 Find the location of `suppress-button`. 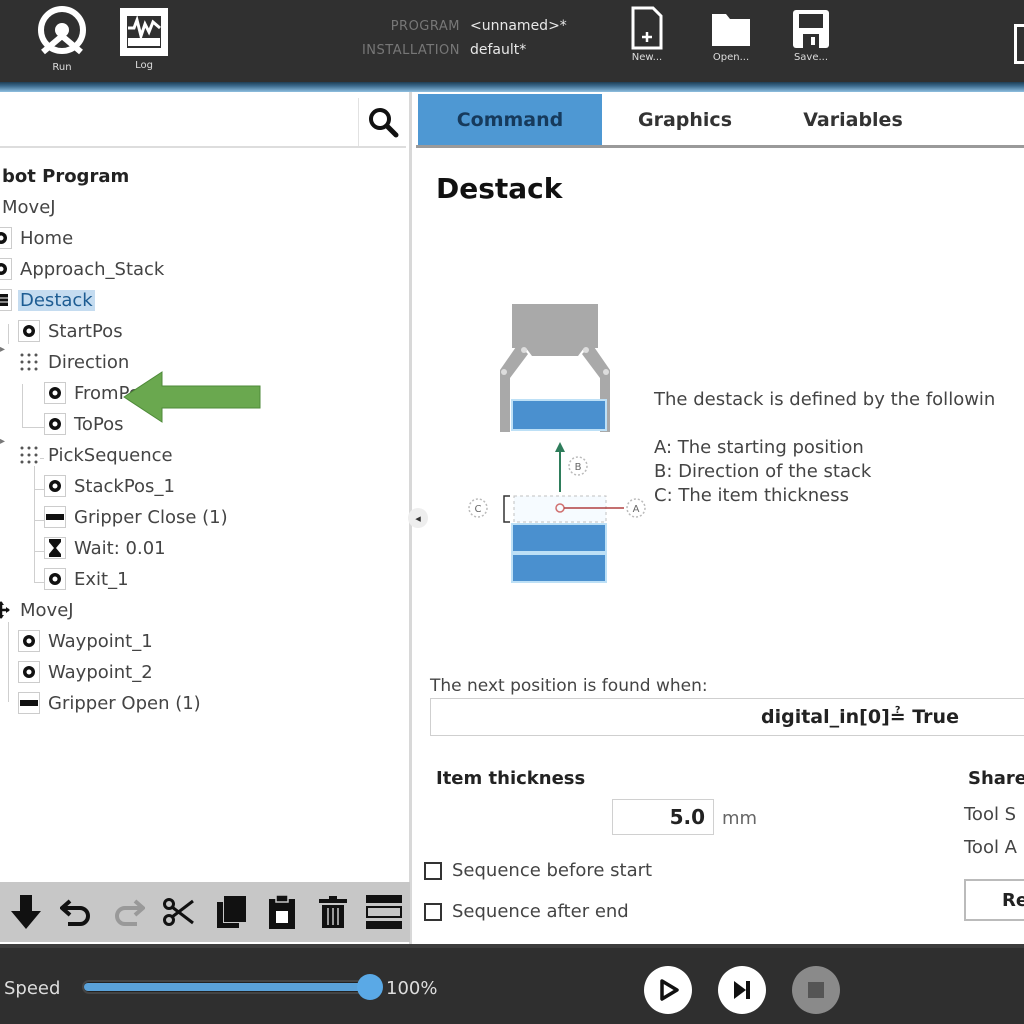

suppress-button is located at coordinates (384, 912).